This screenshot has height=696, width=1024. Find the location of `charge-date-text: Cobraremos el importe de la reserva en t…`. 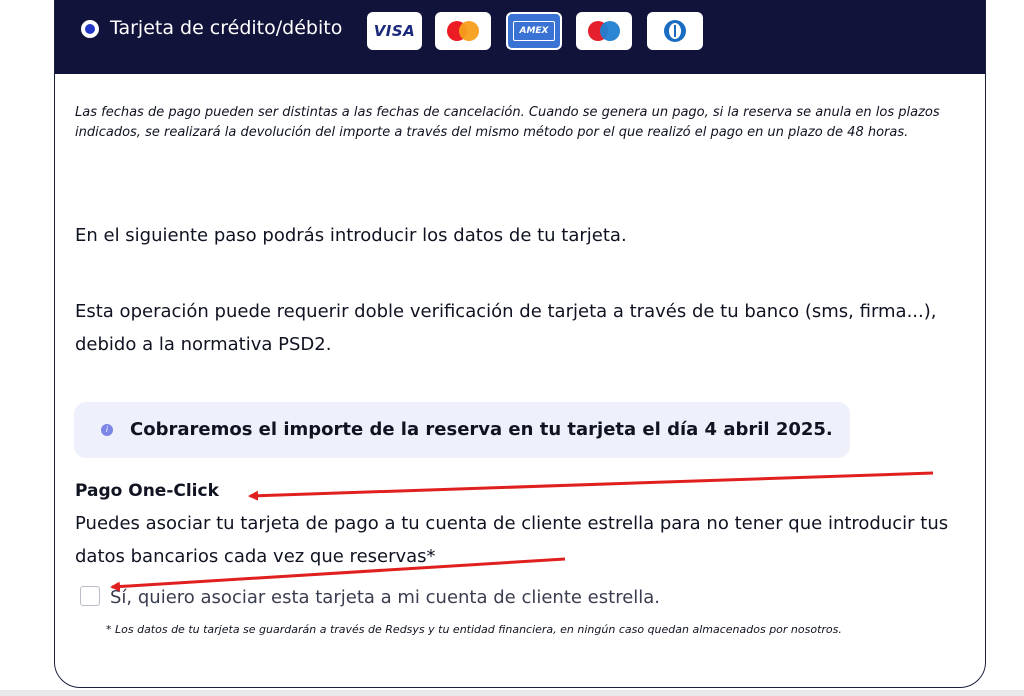

charge-date-text: Cobraremos el importe de la reserva en t… is located at coordinates (481, 429).